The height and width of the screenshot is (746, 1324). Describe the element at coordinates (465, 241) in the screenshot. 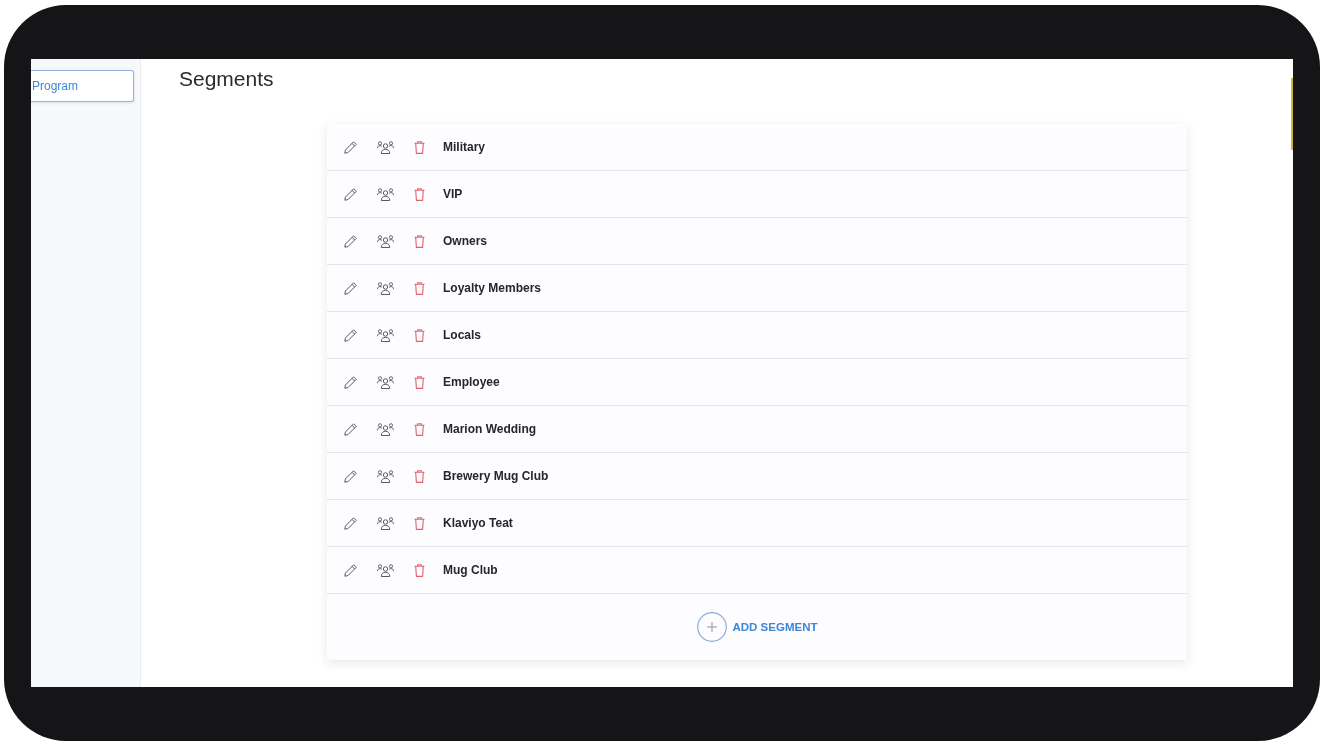

I see `segment-name: Owners` at that location.